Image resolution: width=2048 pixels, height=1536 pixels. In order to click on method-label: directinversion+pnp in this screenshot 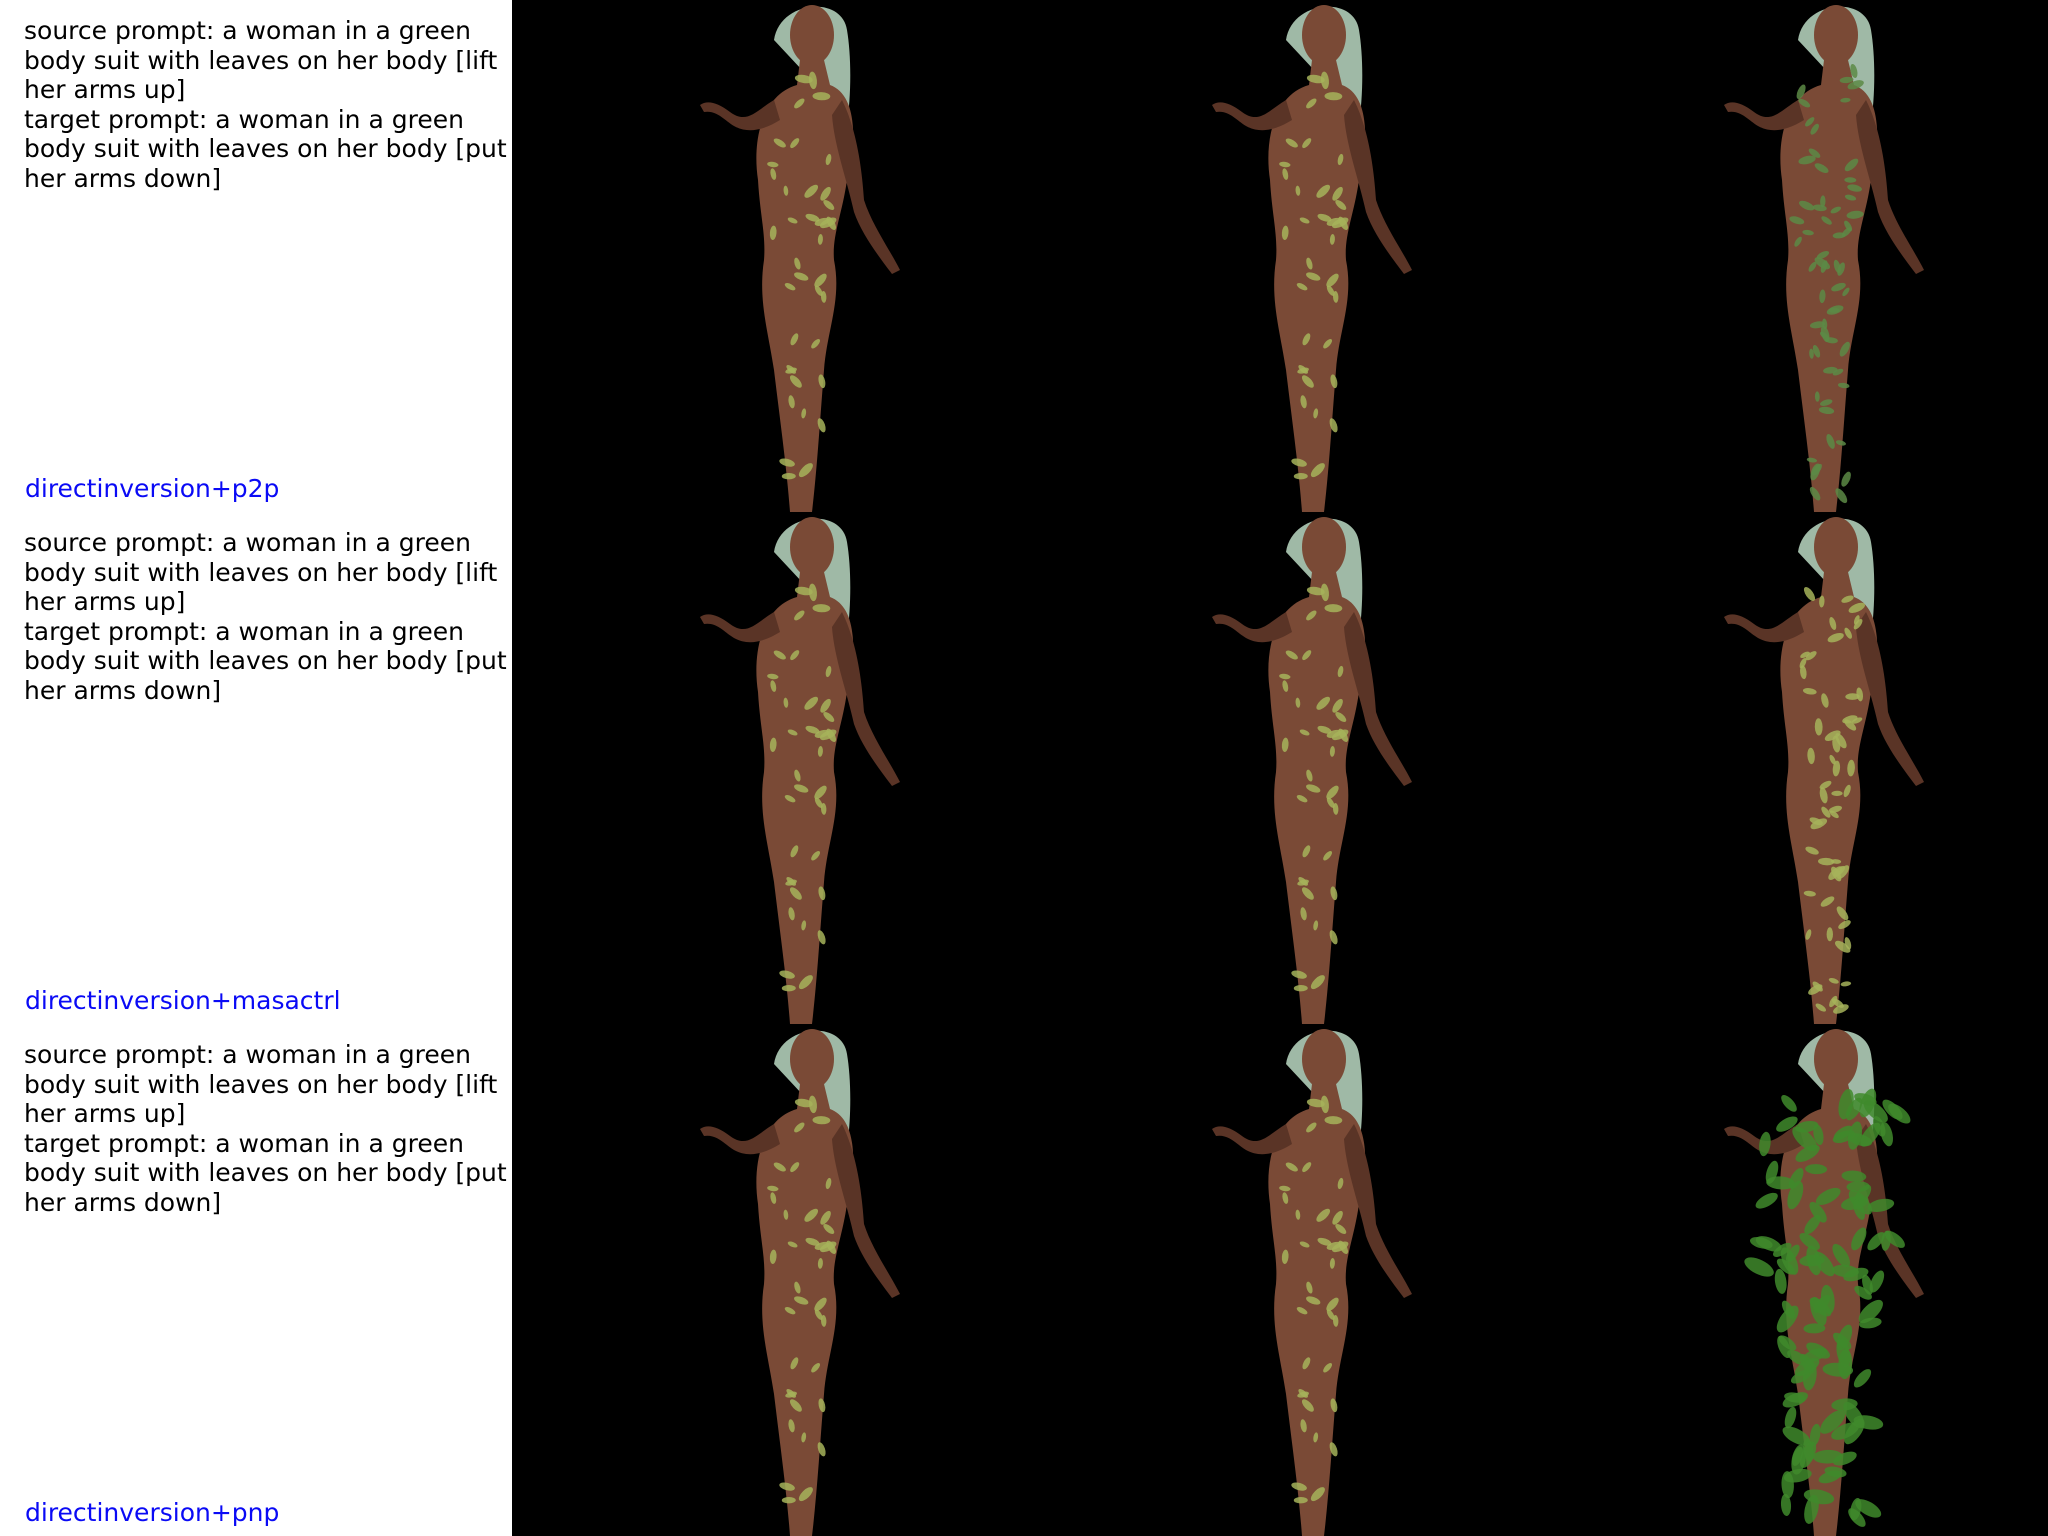, I will do `click(152, 1512)`.